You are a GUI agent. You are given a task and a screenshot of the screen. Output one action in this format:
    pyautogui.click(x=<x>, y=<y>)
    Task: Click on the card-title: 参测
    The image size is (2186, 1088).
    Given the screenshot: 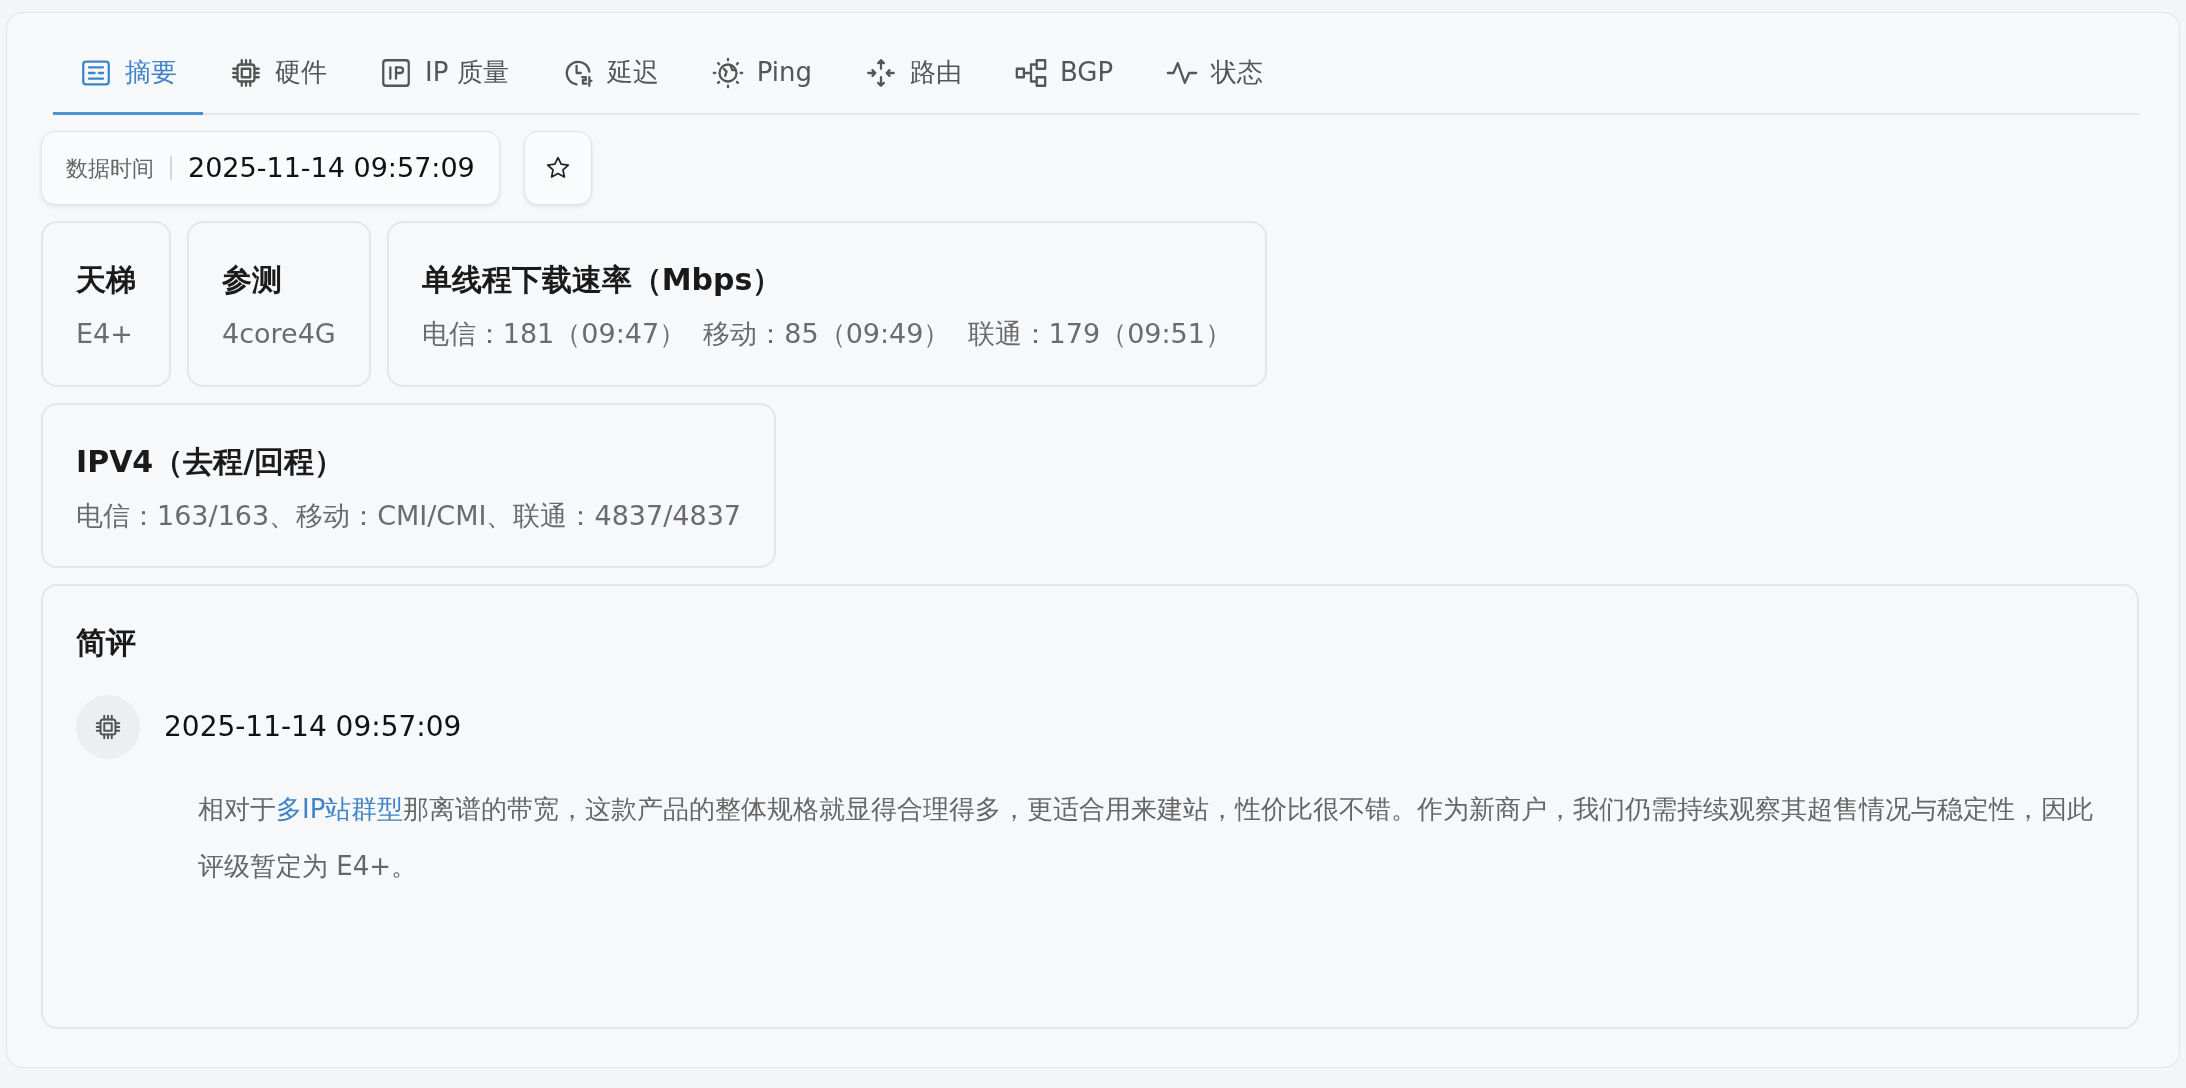 What is the action you would take?
    pyautogui.click(x=252, y=280)
    